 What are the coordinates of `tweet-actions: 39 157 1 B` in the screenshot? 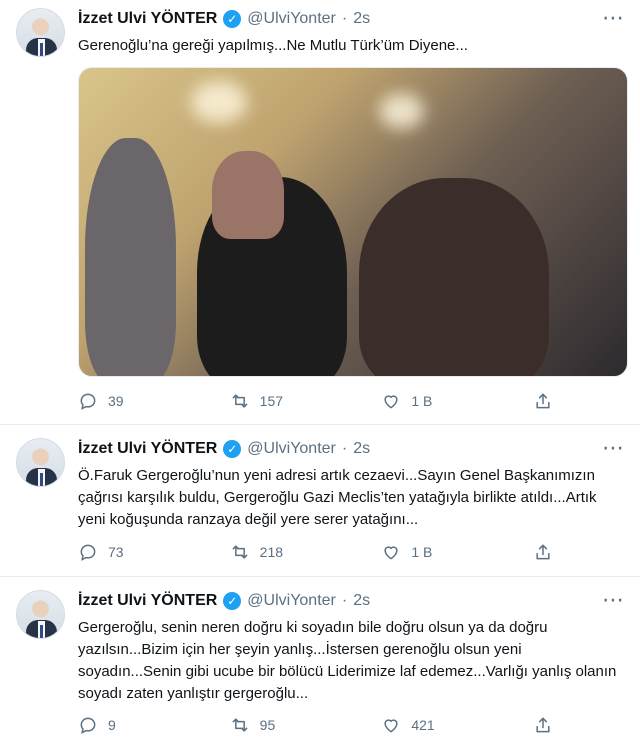 It's located at (315, 401).